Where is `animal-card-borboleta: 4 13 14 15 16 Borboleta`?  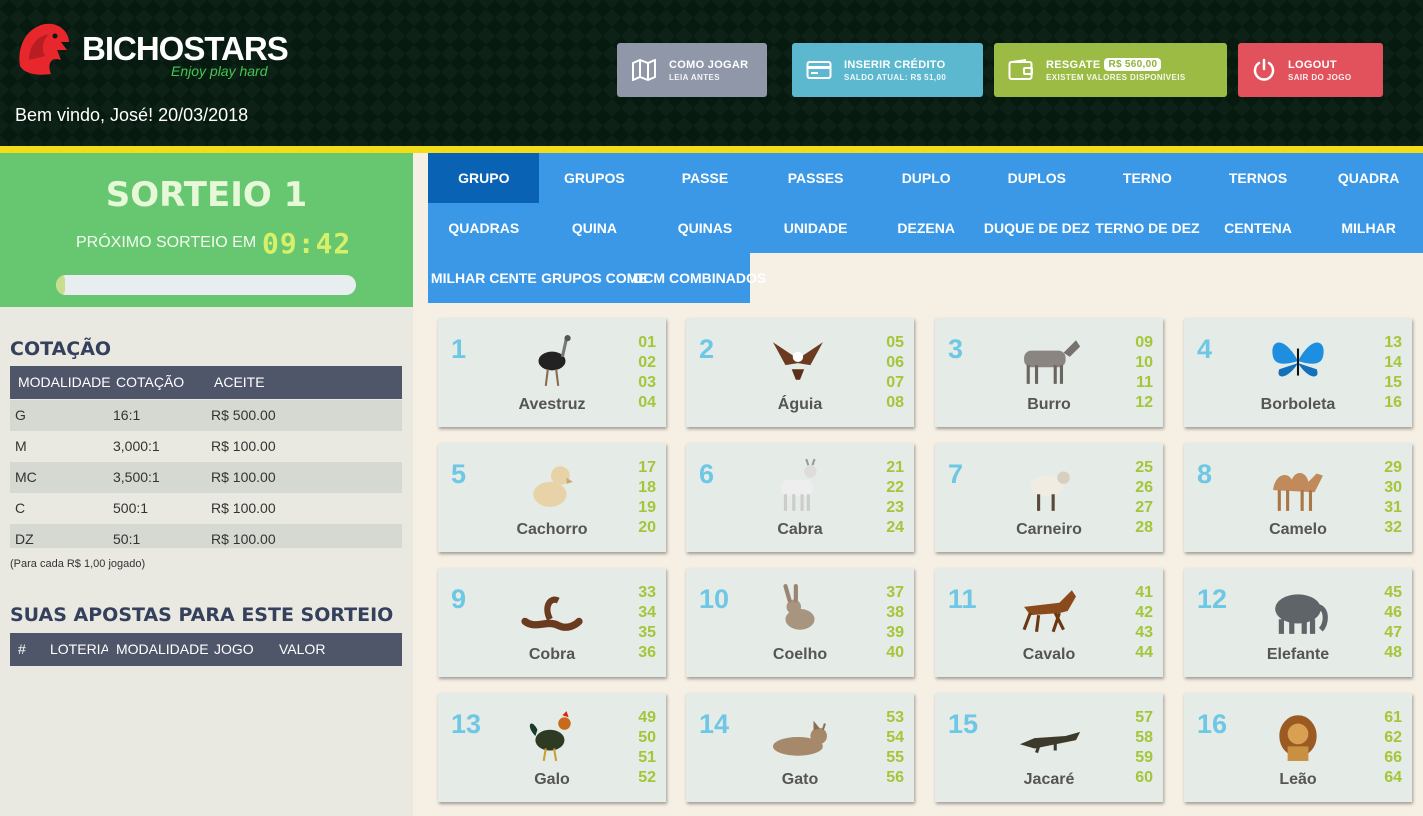 animal-card-borboleta: 4 13 14 15 16 Borboleta is located at coordinates (1298, 372).